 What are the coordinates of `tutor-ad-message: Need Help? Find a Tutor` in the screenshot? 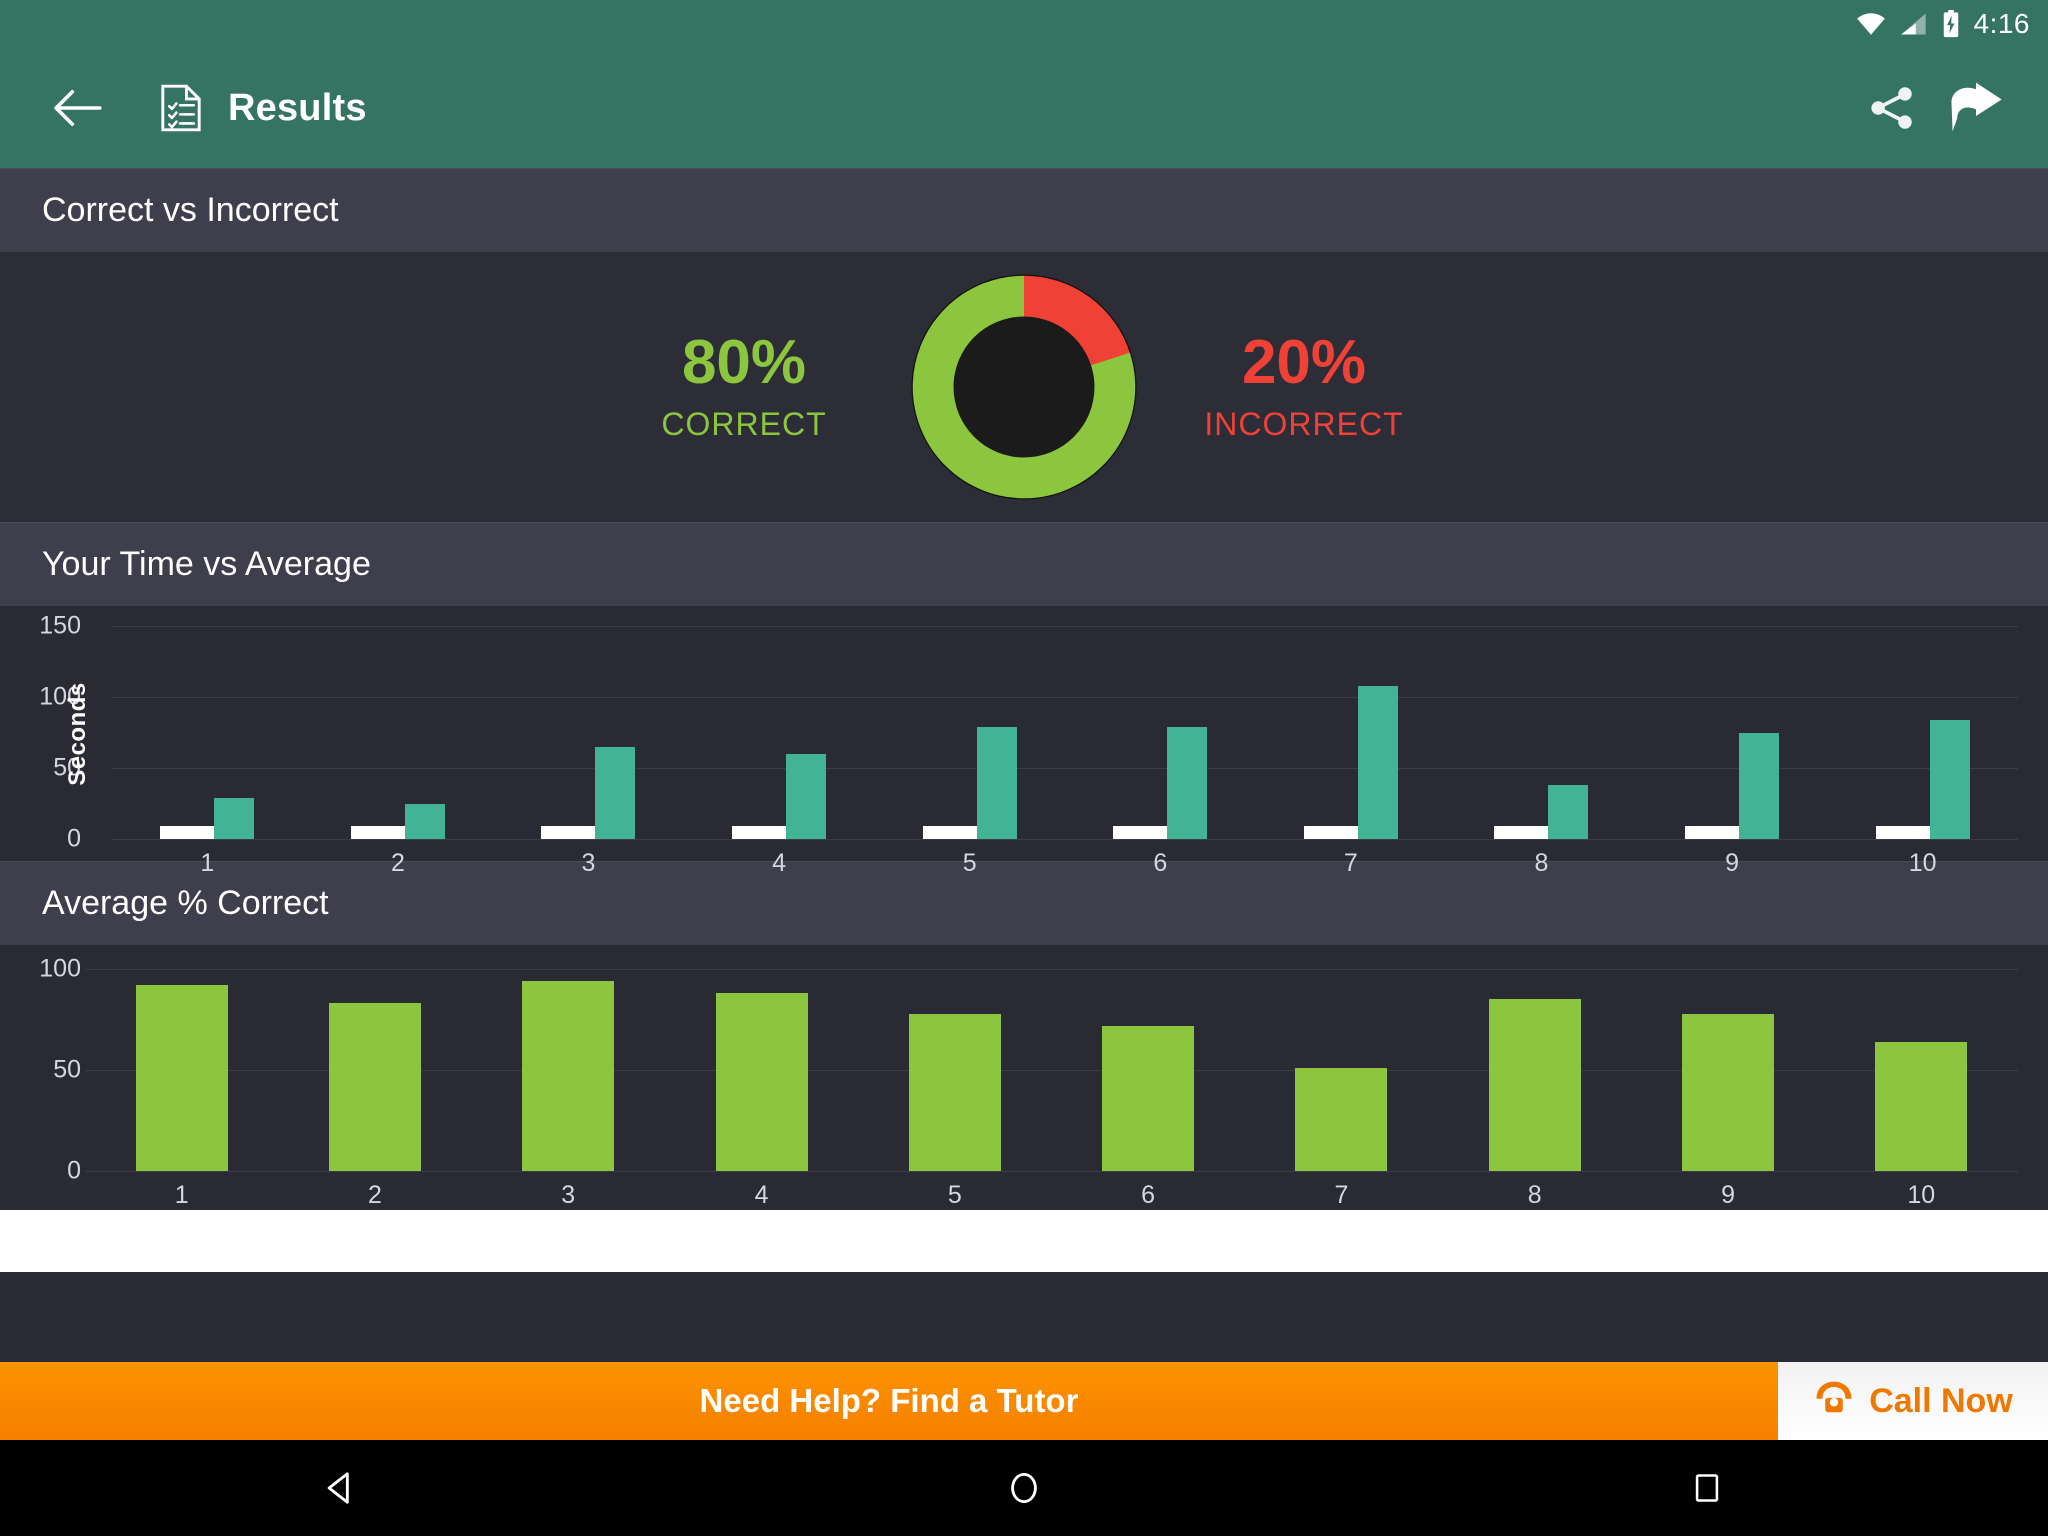 It's located at (889, 1400).